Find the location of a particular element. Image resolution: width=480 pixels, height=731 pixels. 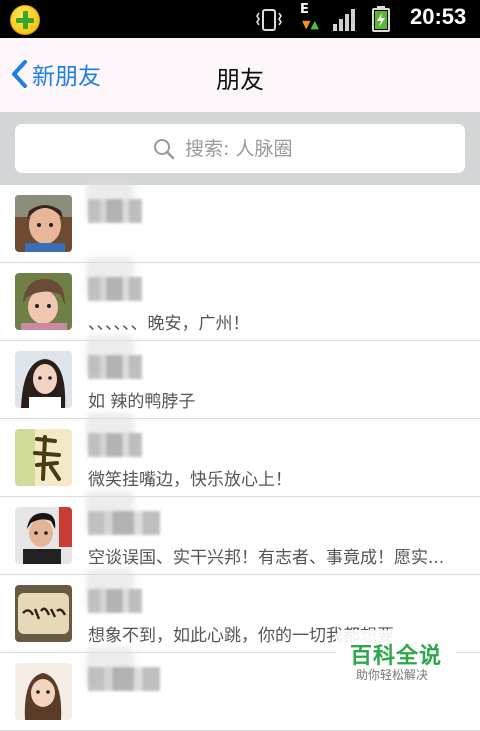

data-type-label: E is located at coordinates (304, 9).